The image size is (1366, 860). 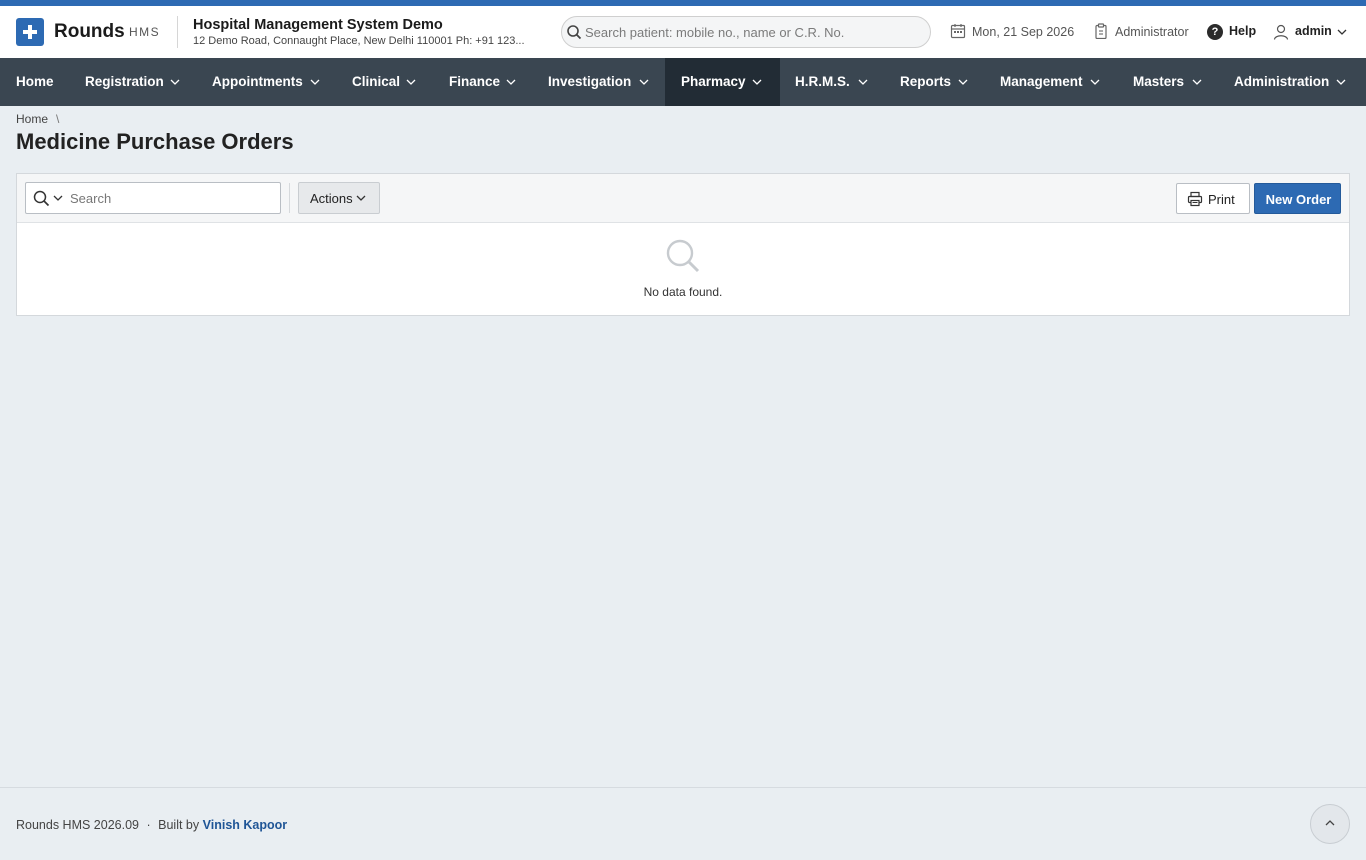 I want to click on nav-item-masters: Masters, so click(x=1176, y=82).